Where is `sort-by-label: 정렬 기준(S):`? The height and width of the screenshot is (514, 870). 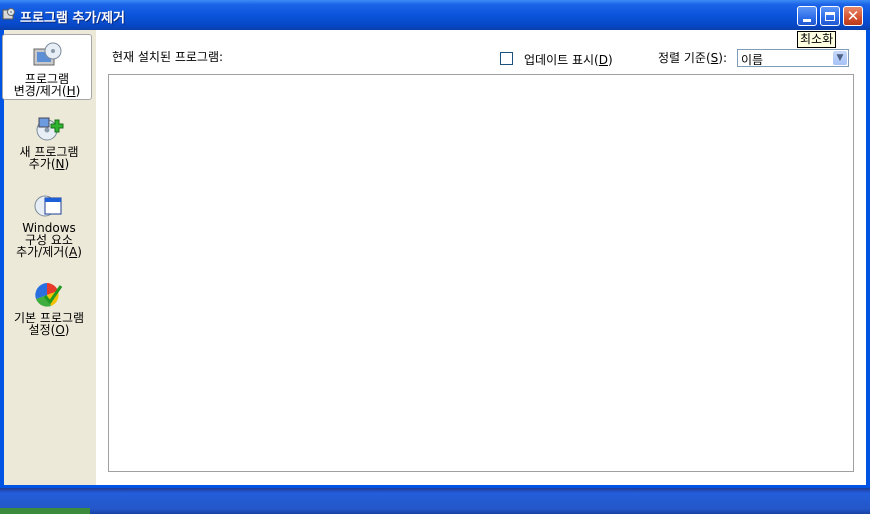 sort-by-label: 정렬 기준(S): is located at coordinates (693, 58).